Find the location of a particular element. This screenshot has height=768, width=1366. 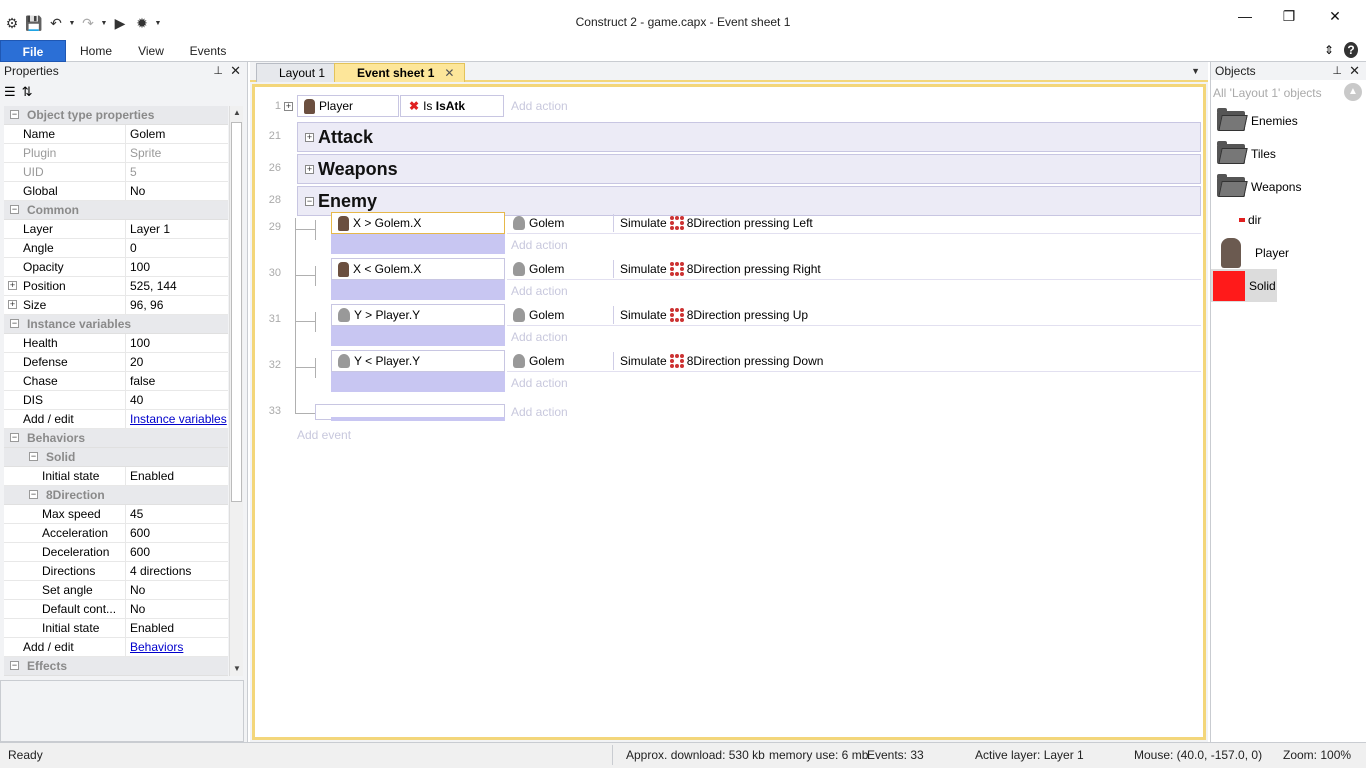

tab-list-dropdown-icon: ▼ is located at coordinates (1195, 71).